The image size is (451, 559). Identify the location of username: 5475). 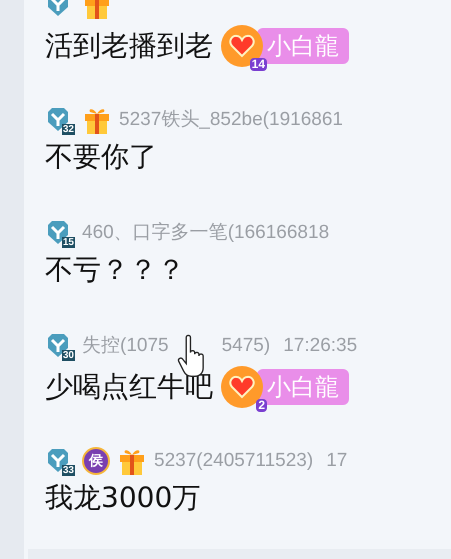
(246, 346).